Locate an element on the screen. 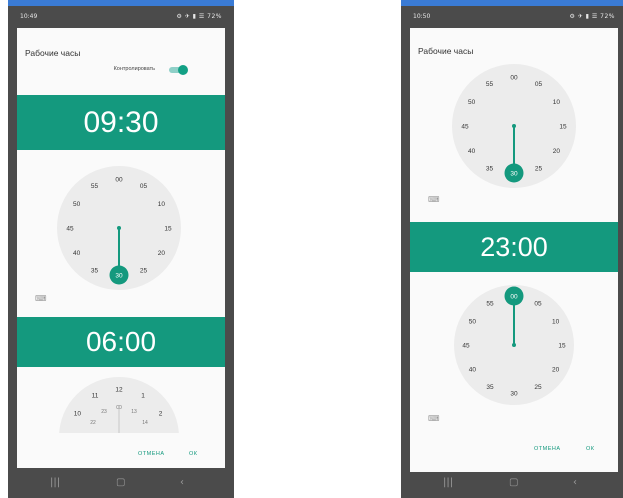  status-time: 10:49 is located at coordinates (29, 16).